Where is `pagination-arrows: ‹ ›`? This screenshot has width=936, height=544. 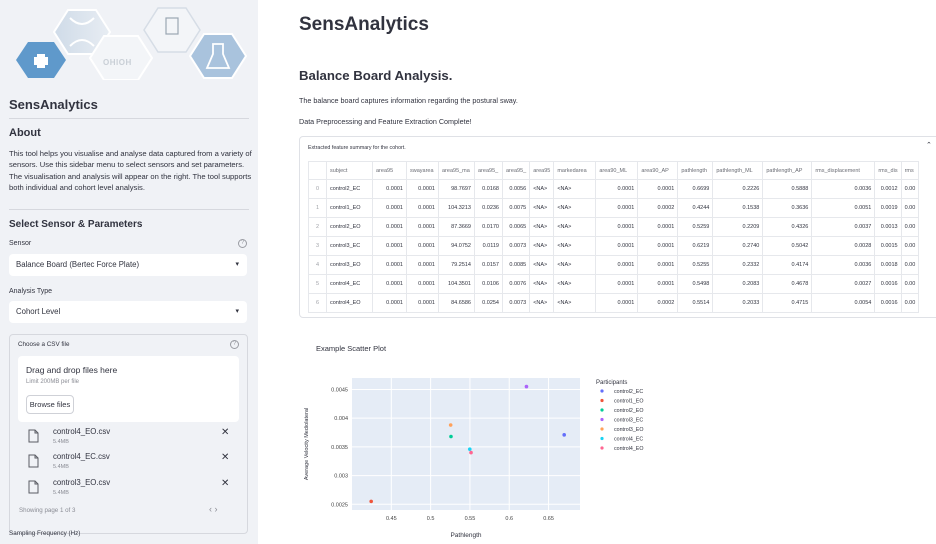 pagination-arrows: ‹ › is located at coordinates (213, 509).